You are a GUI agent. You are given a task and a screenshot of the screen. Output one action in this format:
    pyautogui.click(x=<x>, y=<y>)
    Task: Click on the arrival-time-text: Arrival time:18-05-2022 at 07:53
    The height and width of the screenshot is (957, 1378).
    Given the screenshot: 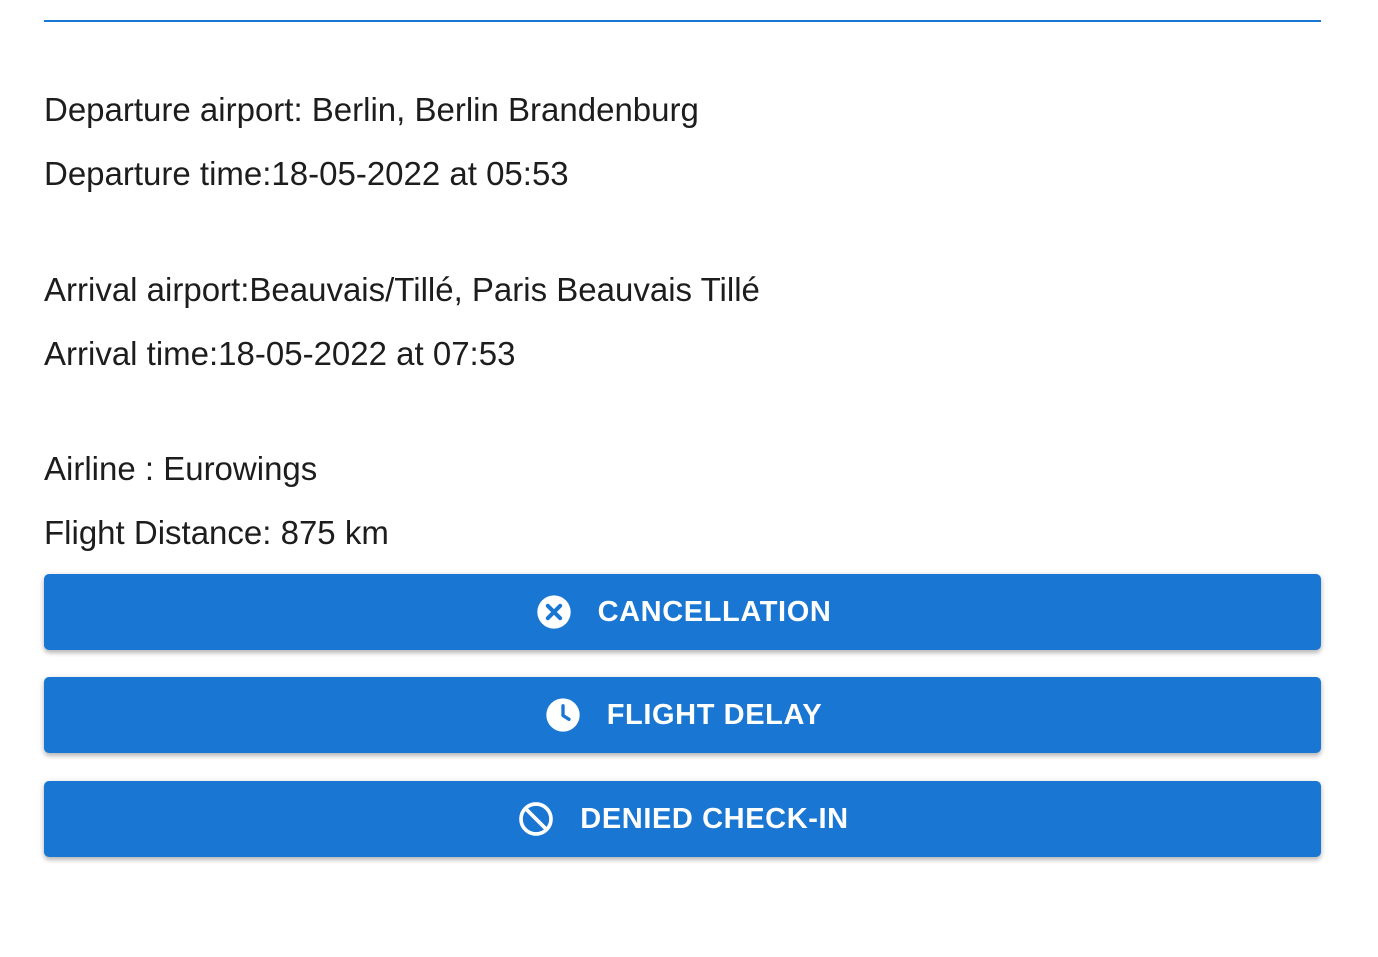 What is the action you would take?
    pyautogui.click(x=280, y=353)
    